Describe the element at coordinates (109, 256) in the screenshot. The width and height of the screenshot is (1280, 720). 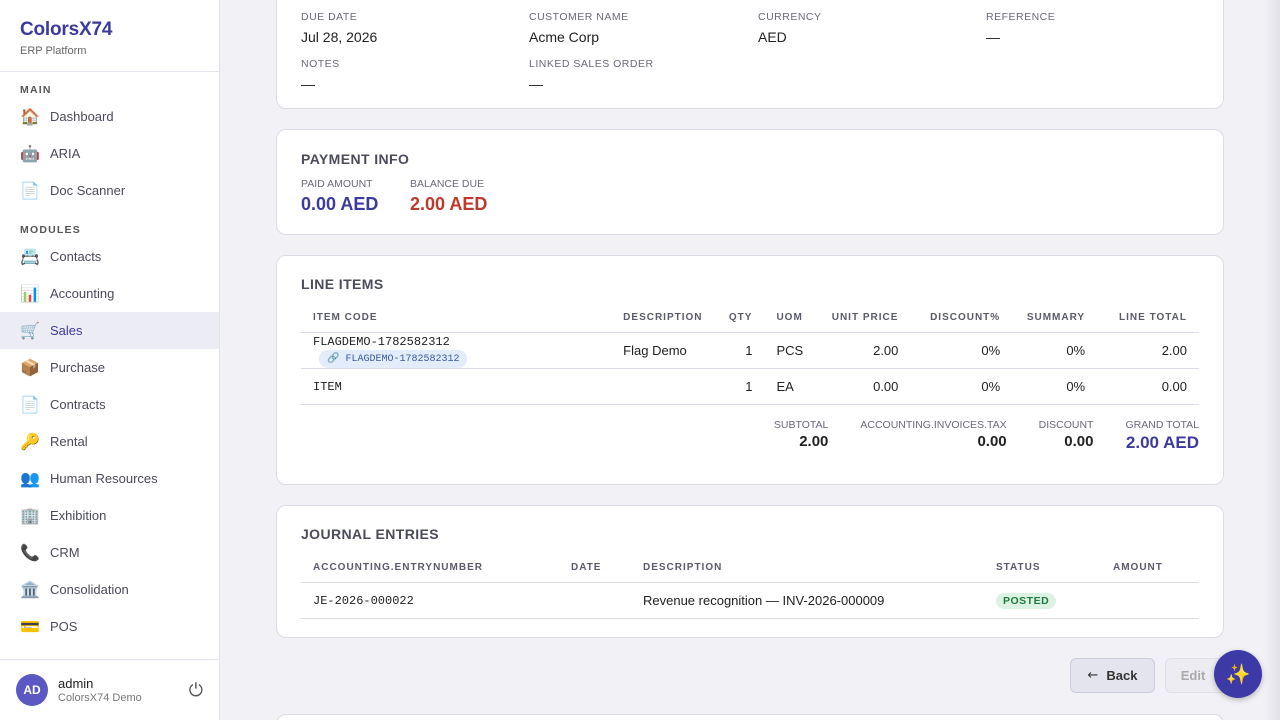
I see `sidebar-item-contacts: 📇 Contacts` at that location.